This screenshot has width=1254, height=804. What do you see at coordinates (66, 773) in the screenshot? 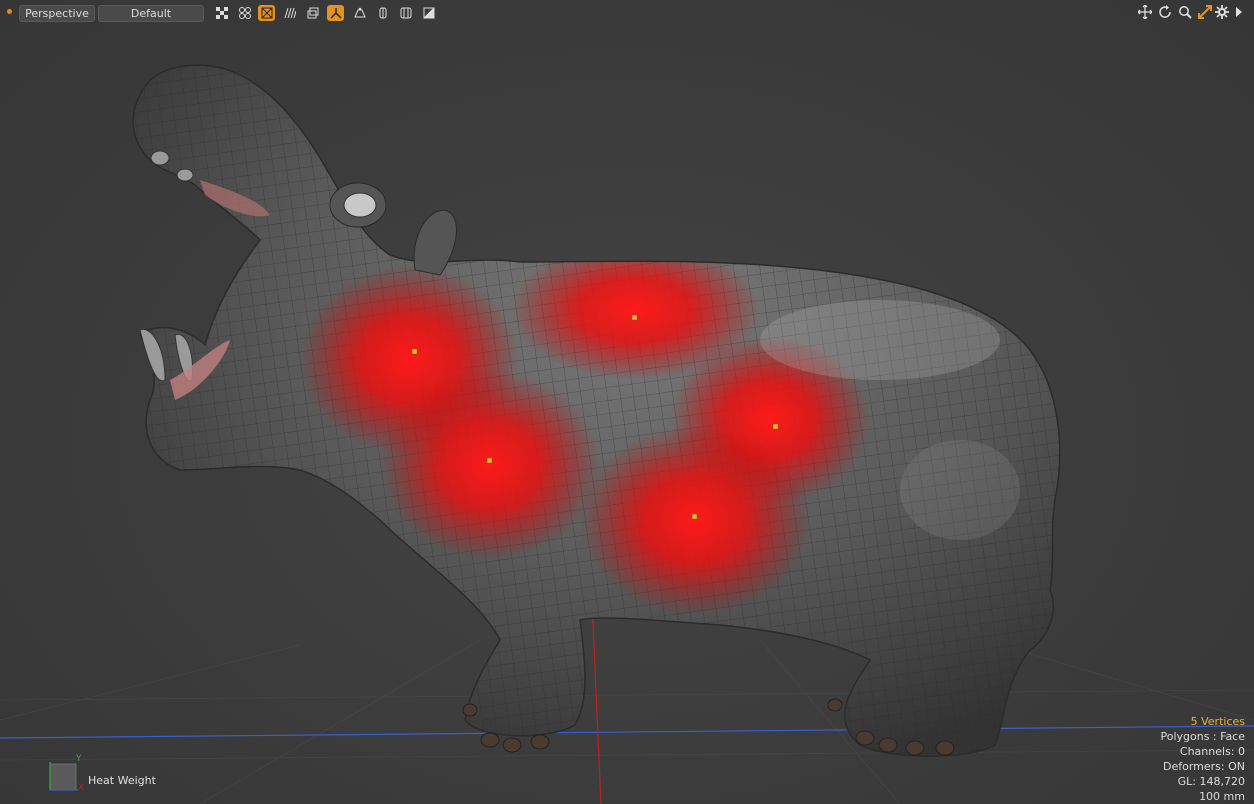
I see `axis-orientation-widget: Y X` at bounding box center [66, 773].